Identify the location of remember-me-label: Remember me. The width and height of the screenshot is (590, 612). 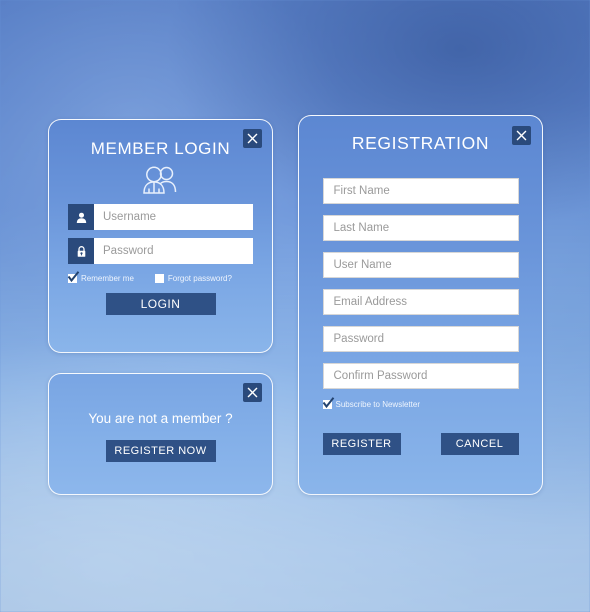
(107, 278).